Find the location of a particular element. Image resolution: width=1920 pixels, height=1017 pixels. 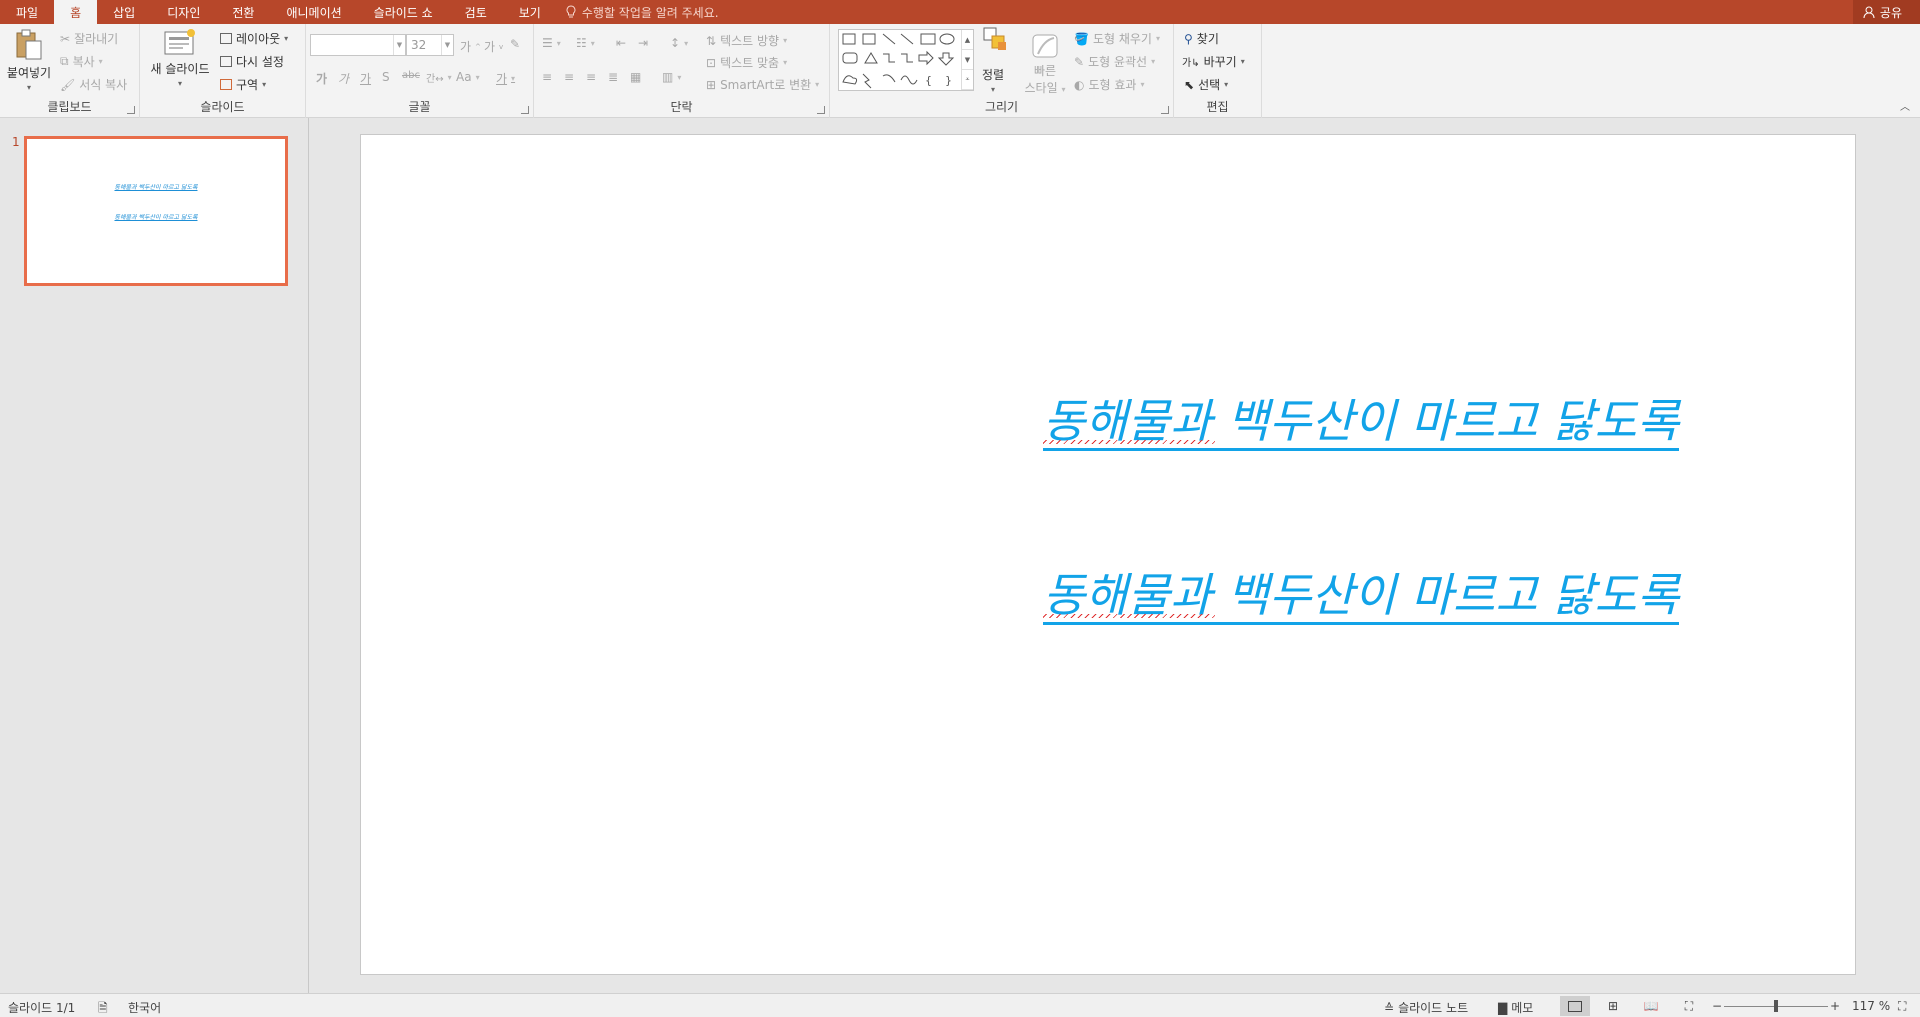

pen-icon: ✎ is located at coordinates (1079, 61).